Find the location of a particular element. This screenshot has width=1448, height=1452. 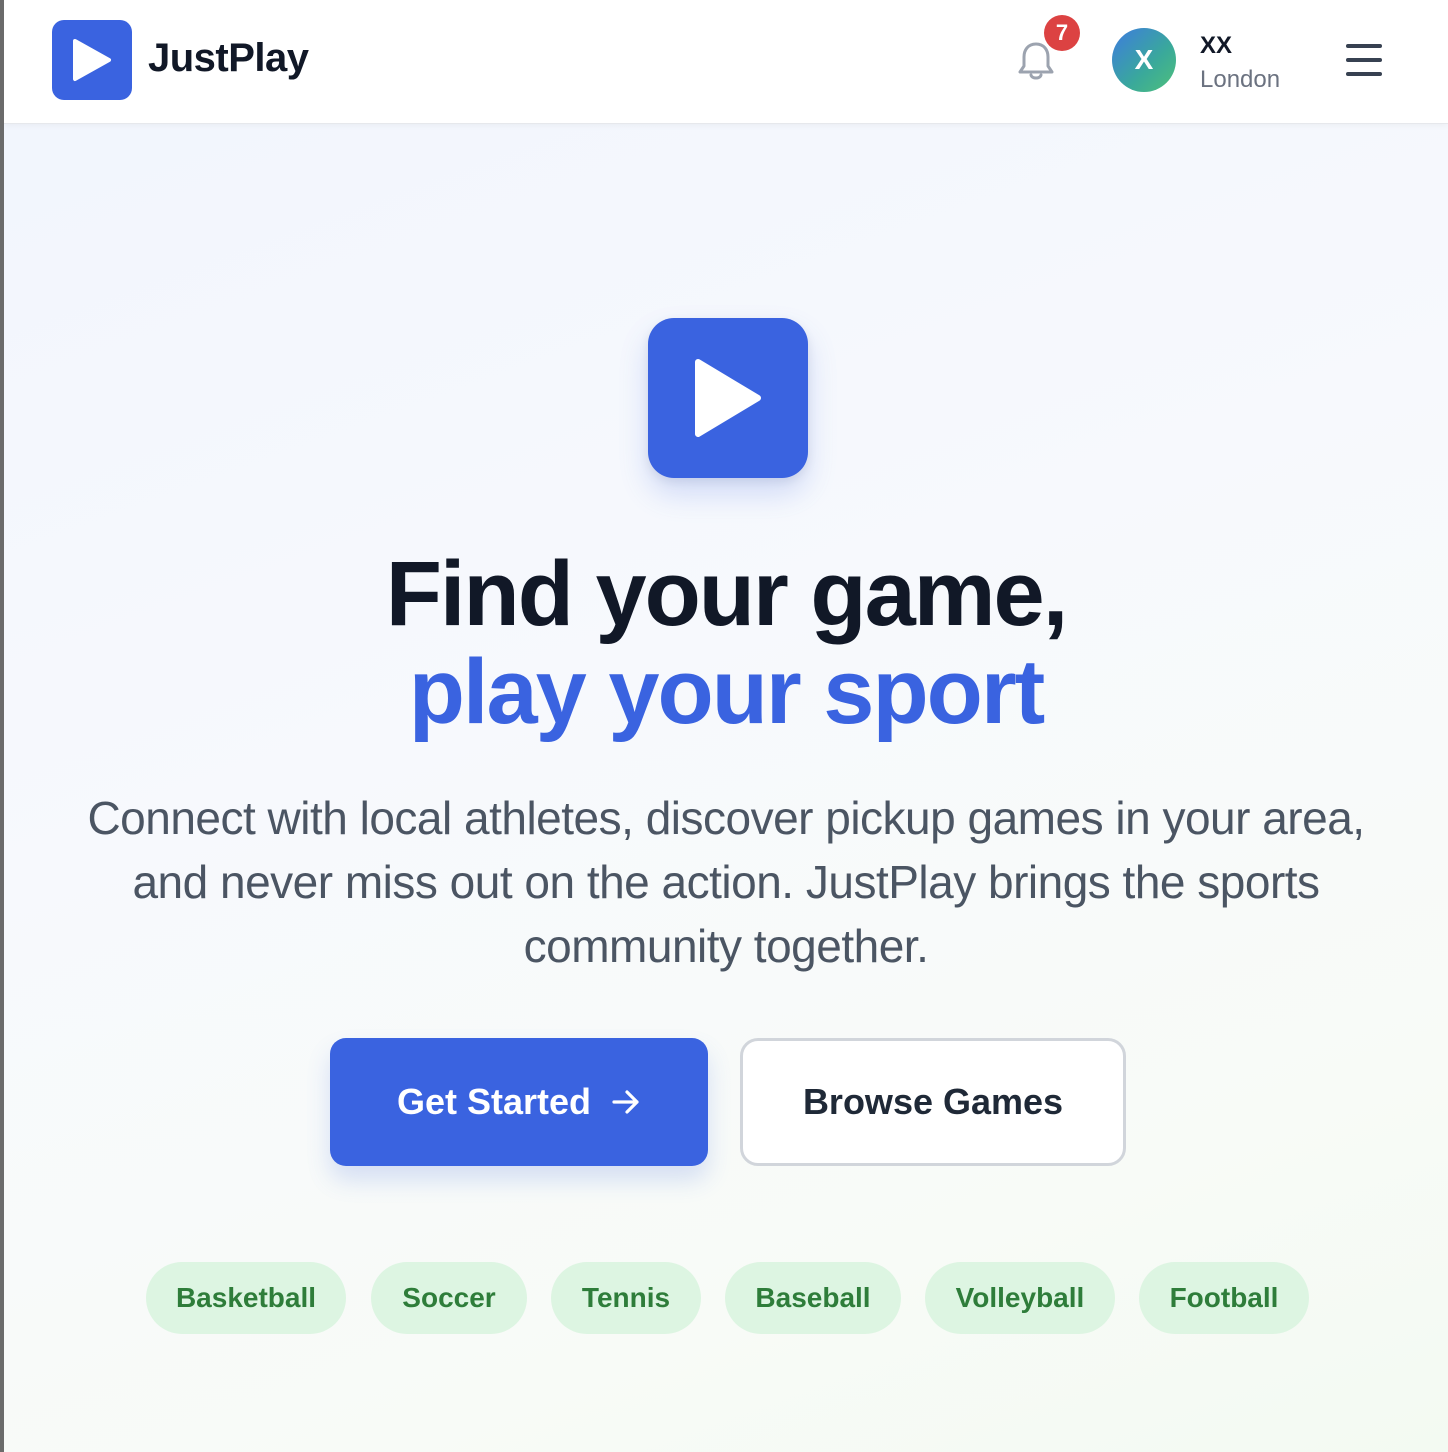

top-navbar: JustPlay 7 X XX London is located at coordinates (726, 62).